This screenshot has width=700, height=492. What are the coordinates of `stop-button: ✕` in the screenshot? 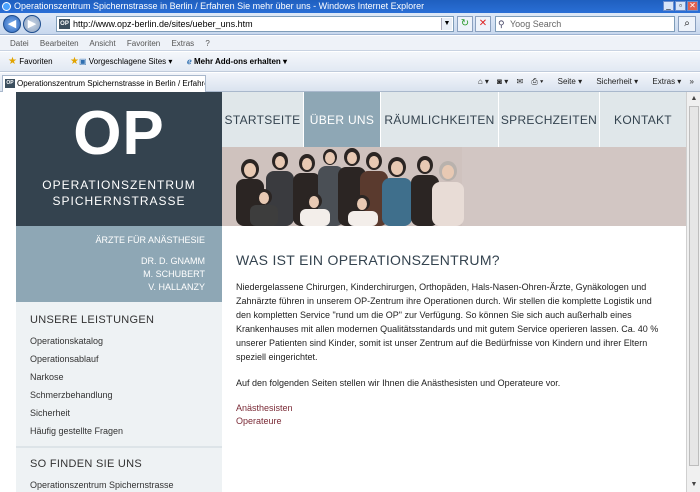 It's located at (483, 24).